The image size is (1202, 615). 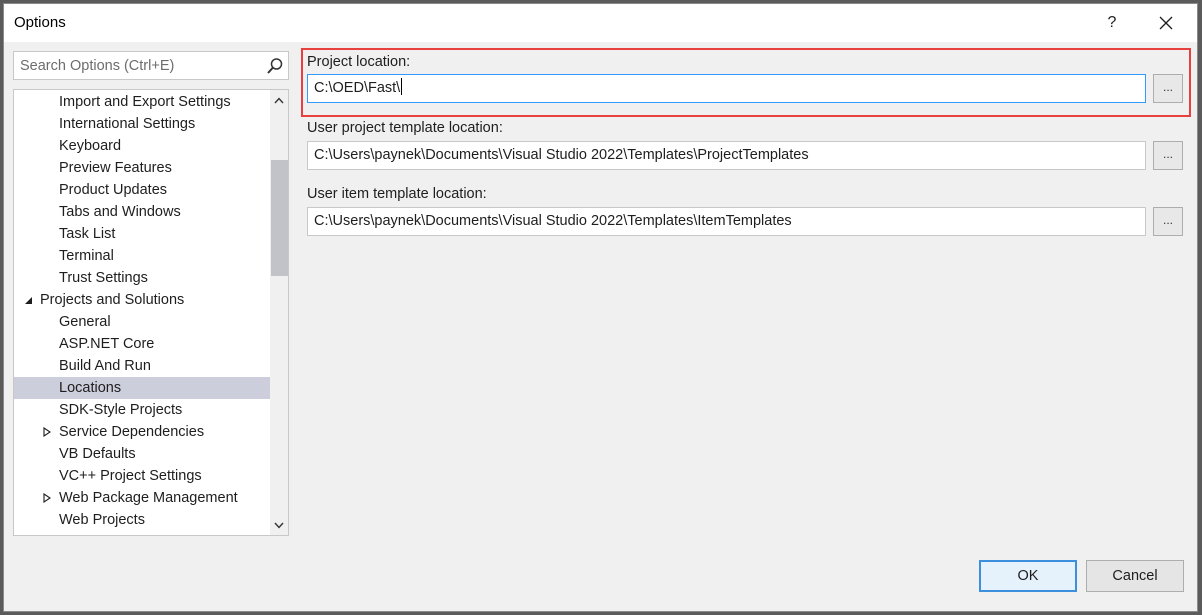 I want to click on expanded-triangle-icon, so click(x=28, y=300).